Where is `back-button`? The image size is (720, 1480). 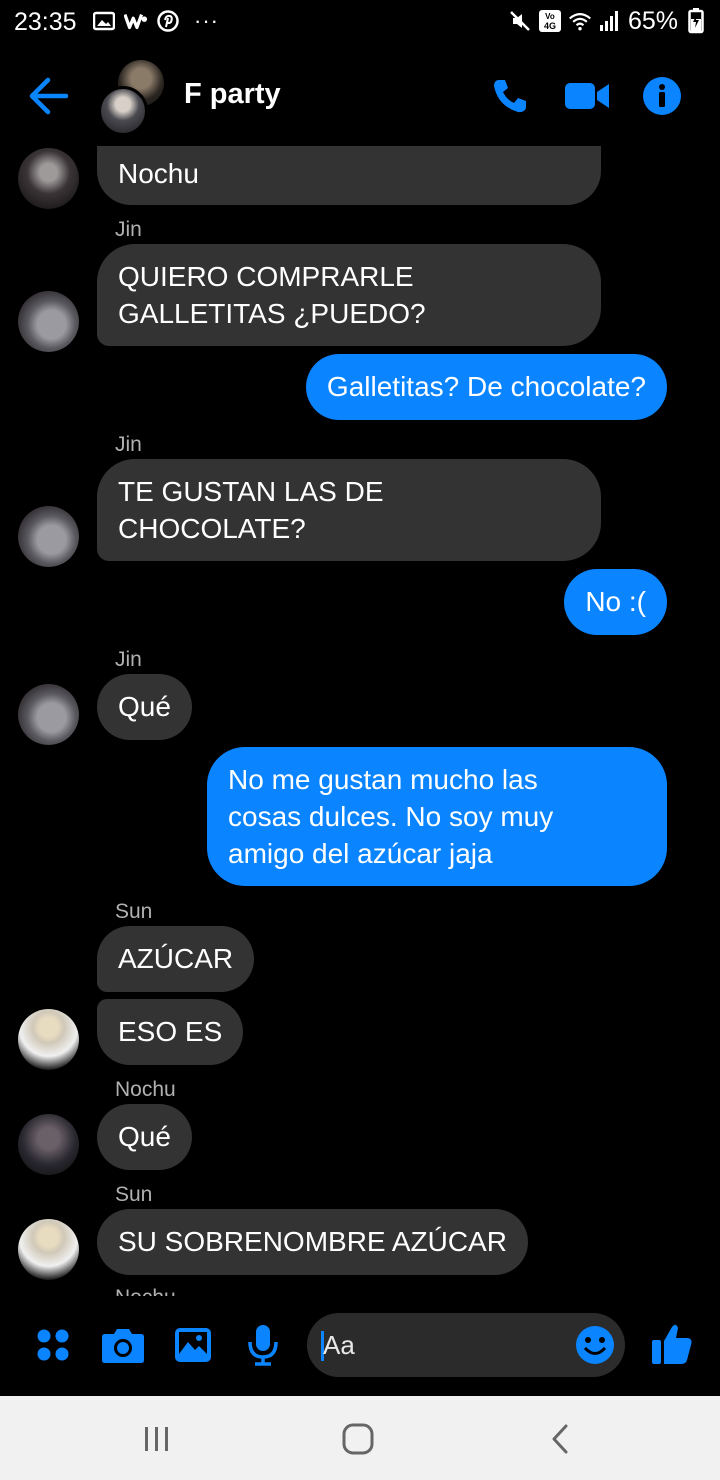 back-button is located at coordinates (48, 96).